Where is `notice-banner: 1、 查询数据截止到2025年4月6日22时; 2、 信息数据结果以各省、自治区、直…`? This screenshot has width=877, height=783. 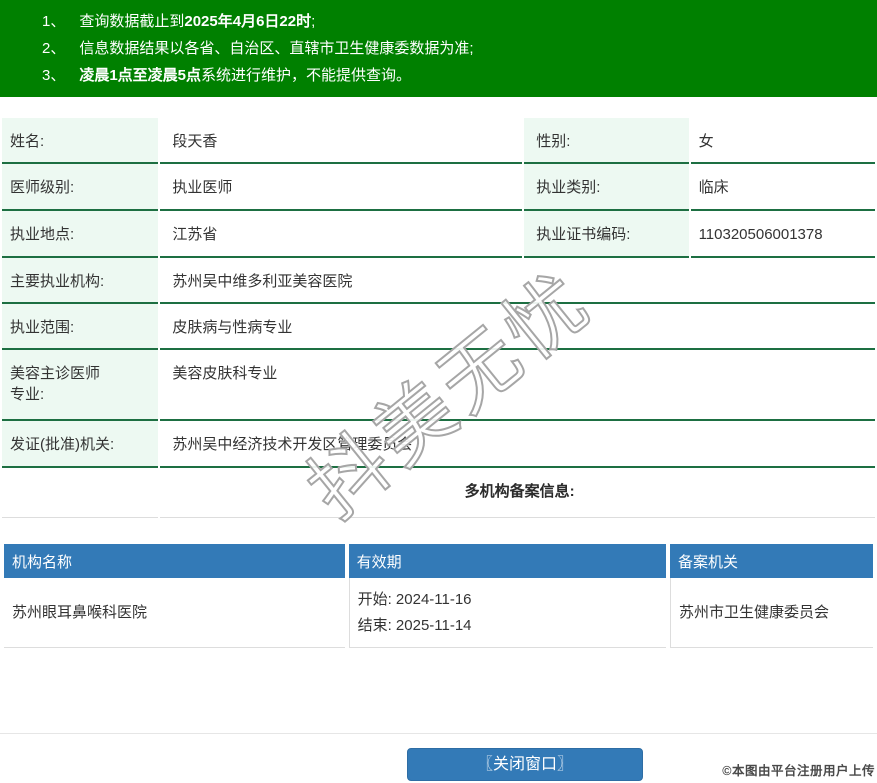 notice-banner: 1、 查询数据截止到2025年4月6日22时; 2、 信息数据结果以各省、自治区、直… is located at coordinates (438, 48).